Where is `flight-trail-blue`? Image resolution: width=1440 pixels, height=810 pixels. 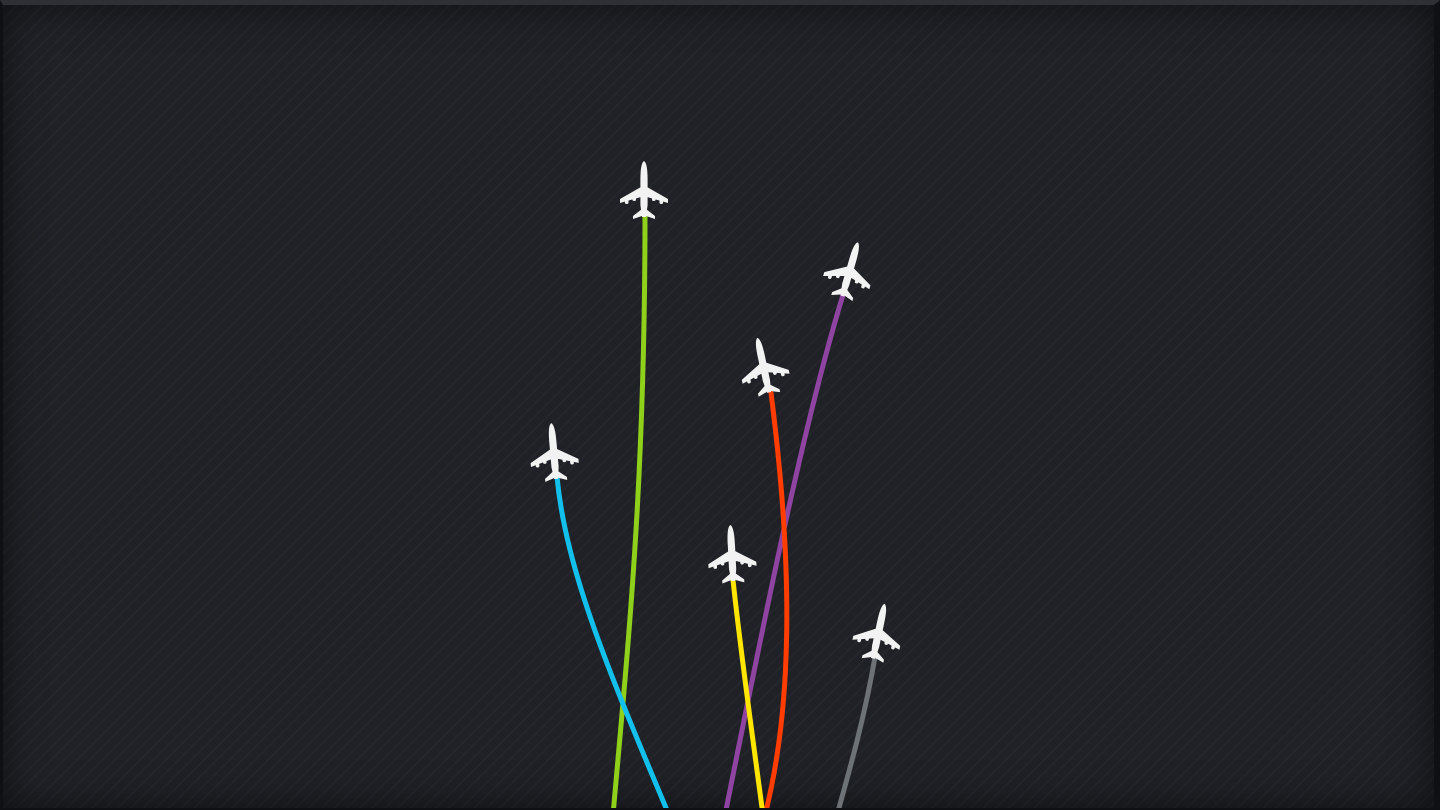
flight-trail-blue is located at coordinates (611, 641).